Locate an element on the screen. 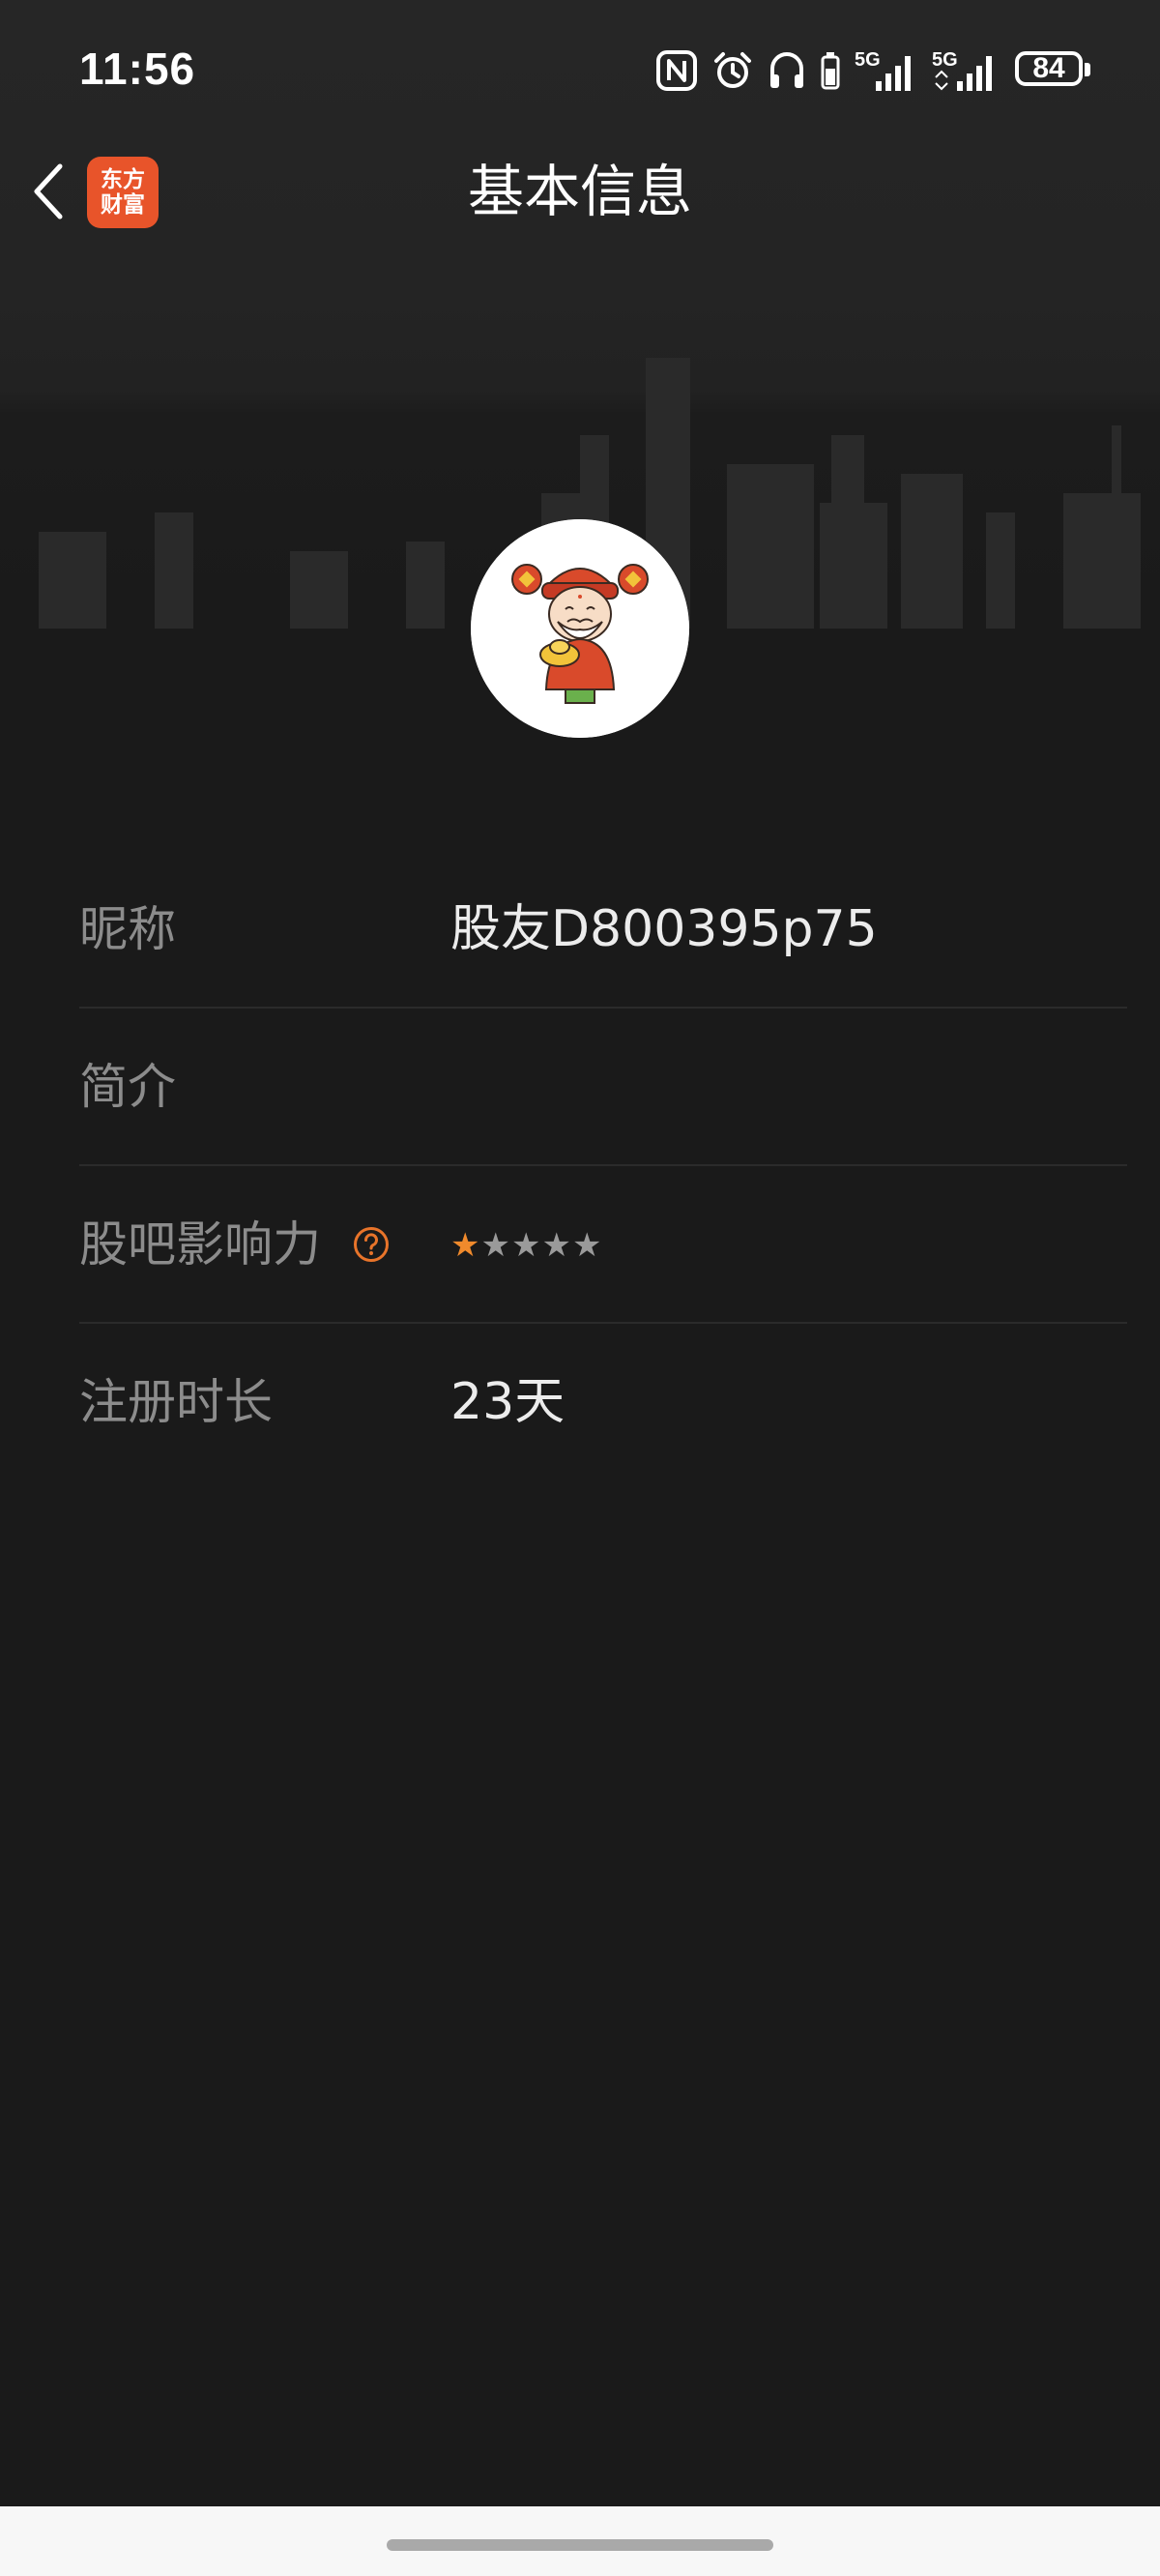 This screenshot has width=1160, height=2576. network-label-2: 5G is located at coordinates (945, 60).